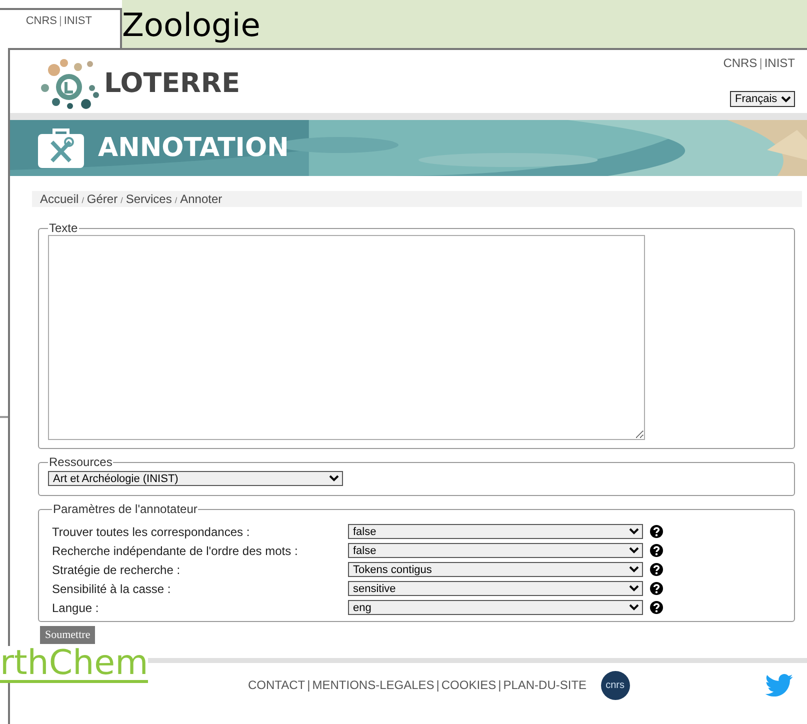 This screenshot has height=724, width=807. What do you see at coordinates (112, 589) in the screenshot?
I see `parameter-label: Sensibilité à la casse :` at bounding box center [112, 589].